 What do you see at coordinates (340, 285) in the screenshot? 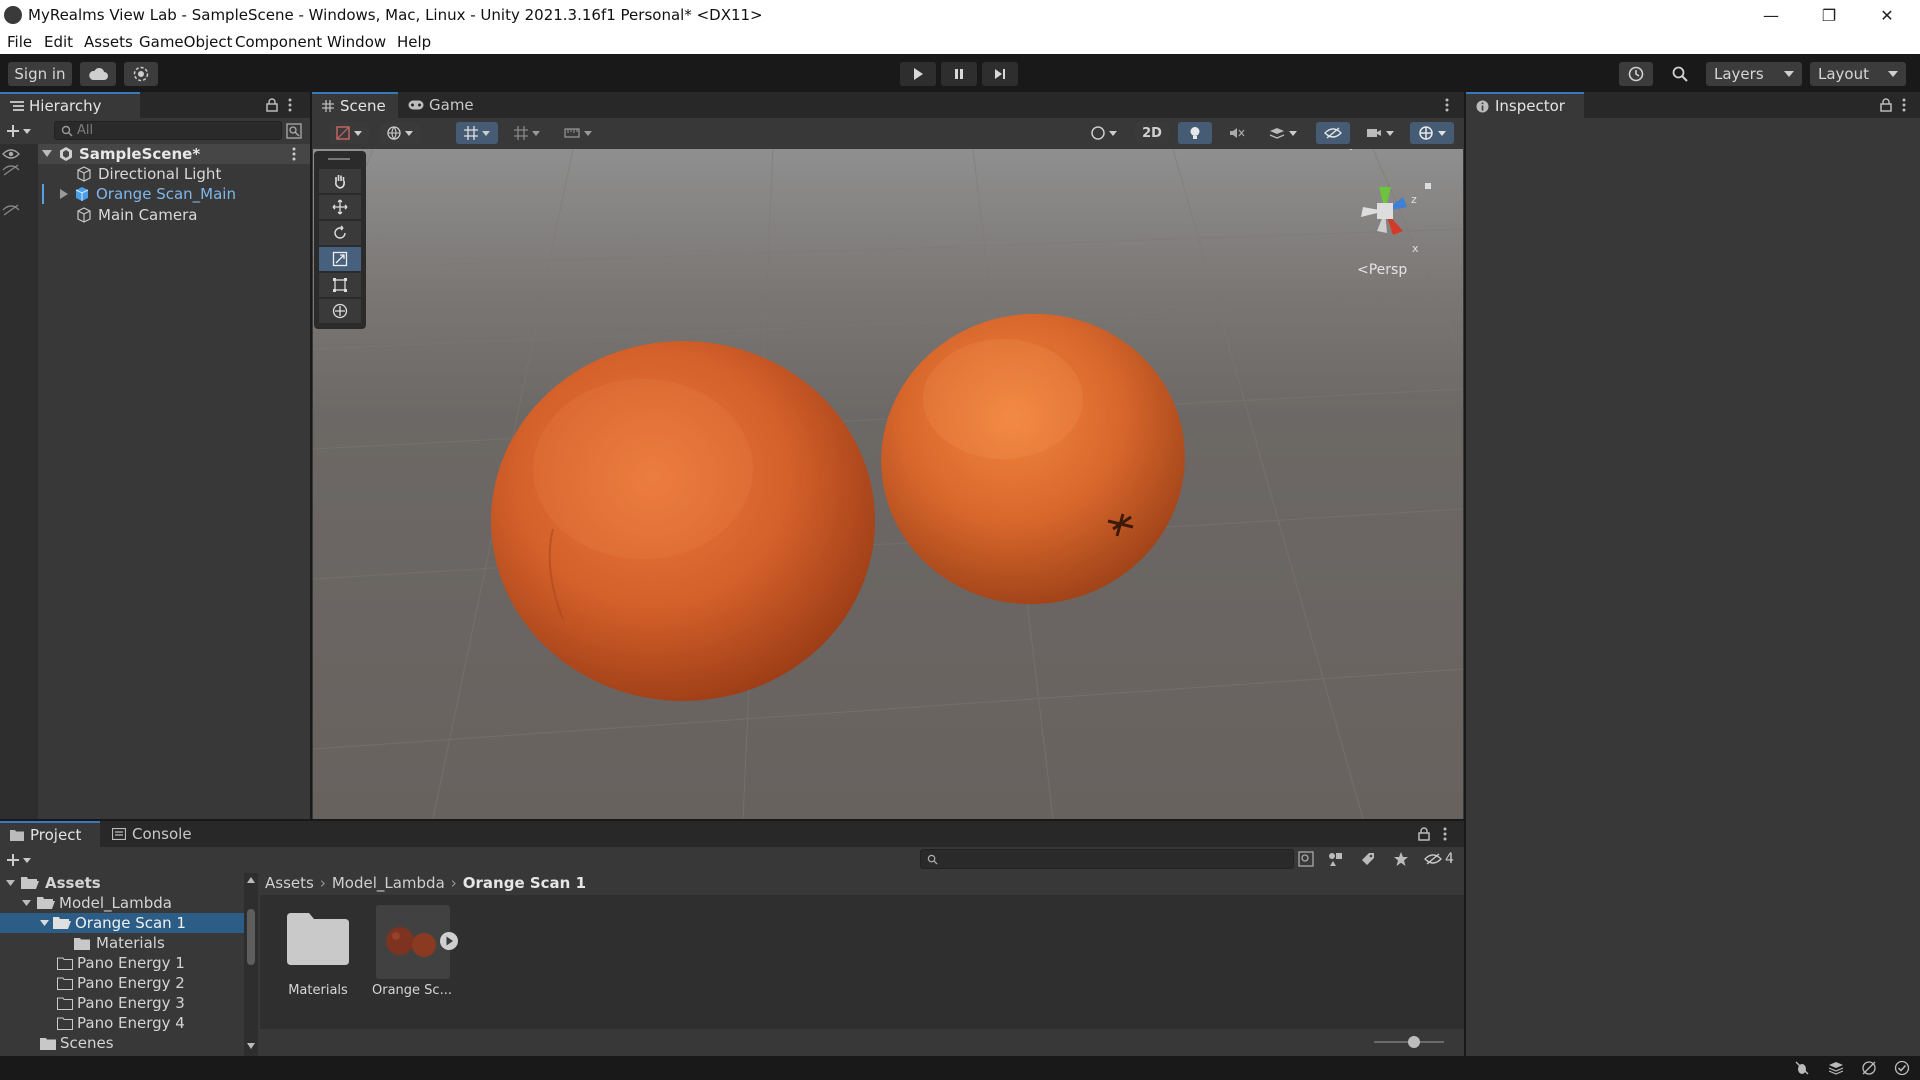
I see `tool-rect` at bounding box center [340, 285].